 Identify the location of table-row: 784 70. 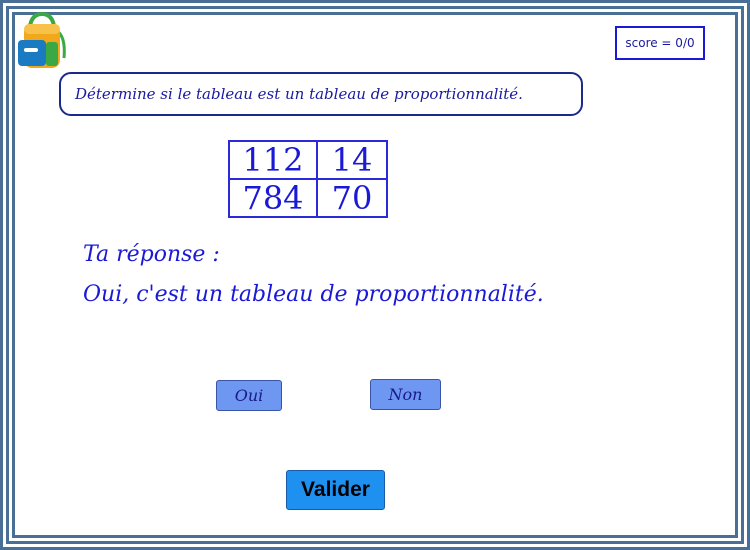
(308, 198).